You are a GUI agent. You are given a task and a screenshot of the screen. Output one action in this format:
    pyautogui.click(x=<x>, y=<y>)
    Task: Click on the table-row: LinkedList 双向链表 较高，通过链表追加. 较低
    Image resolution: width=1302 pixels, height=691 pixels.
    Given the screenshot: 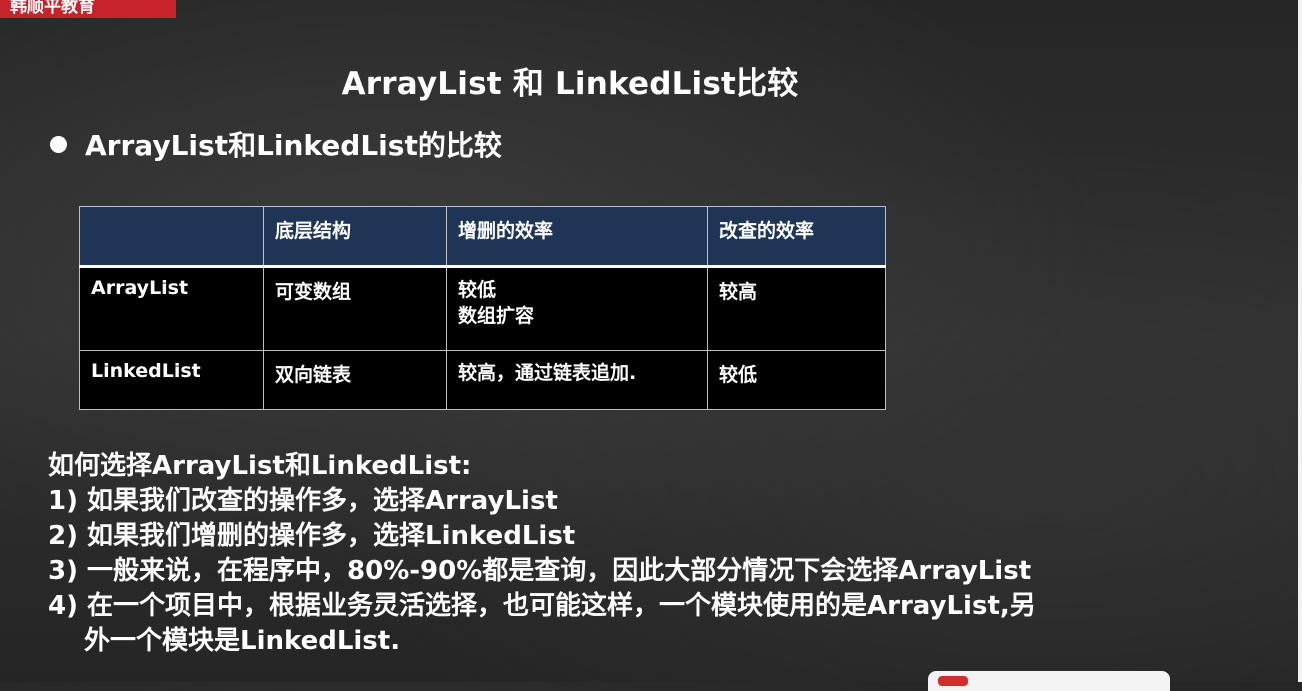 What is the action you would take?
    pyautogui.click(x=482, y=380)
    